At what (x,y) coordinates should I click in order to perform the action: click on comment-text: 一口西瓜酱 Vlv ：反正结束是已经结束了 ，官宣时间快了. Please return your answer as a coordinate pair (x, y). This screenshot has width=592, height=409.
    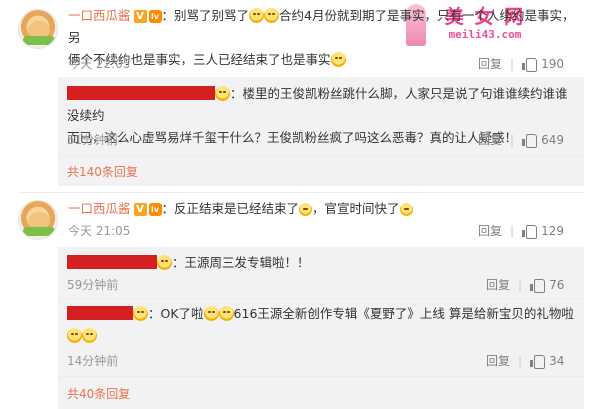
    Looking at the image, I should click on (326, 209).